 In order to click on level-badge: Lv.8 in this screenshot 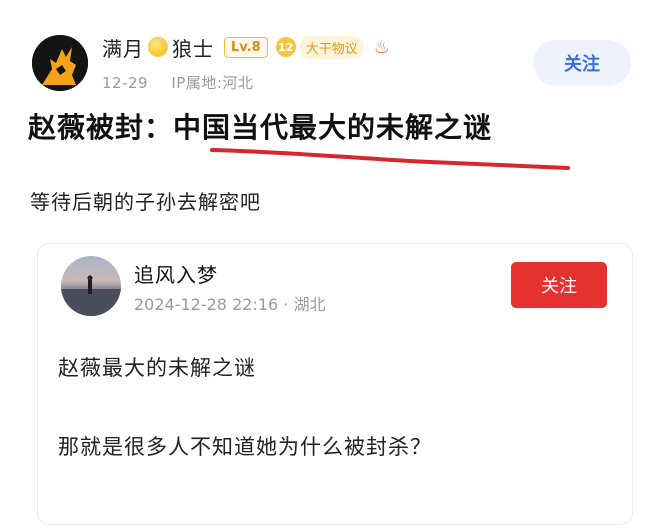, I will do `click(246, 47)`.